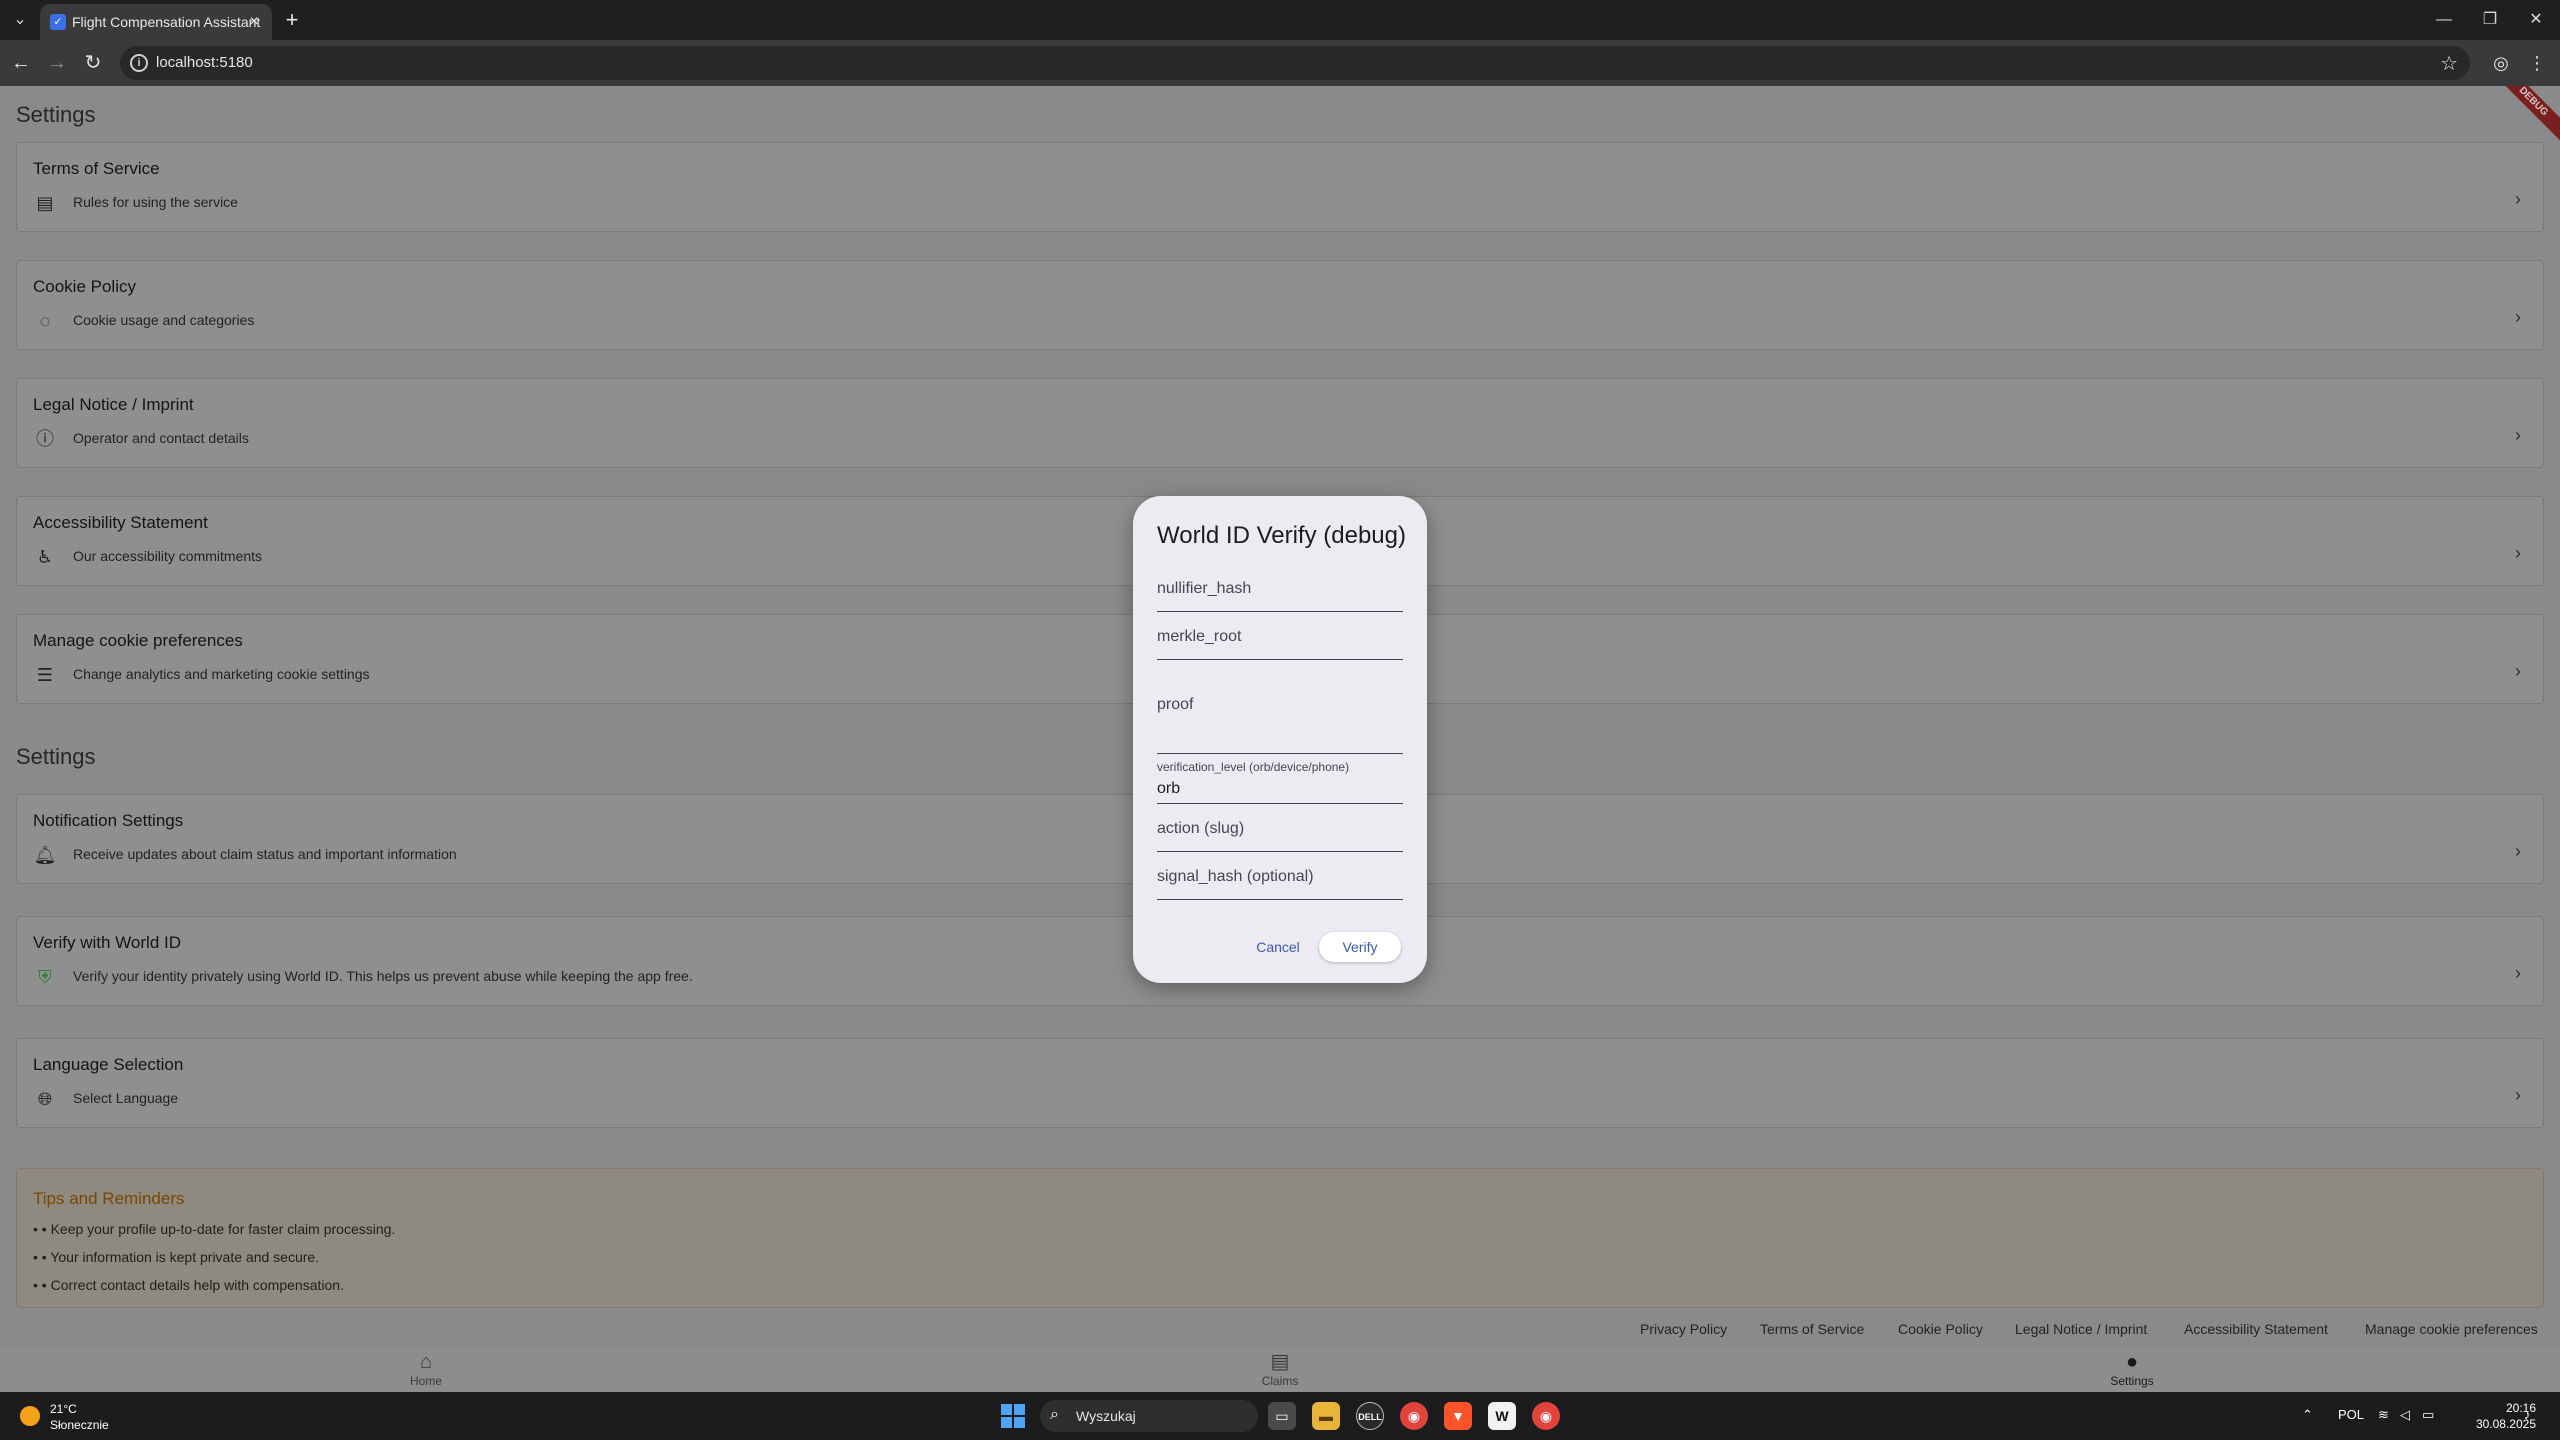 The width and height of the screenshot is (2560, 1440). Describe the element at coordinates (109, 1198) in the screenshot. I see `tips-title: Tips and Reminders` at that location.